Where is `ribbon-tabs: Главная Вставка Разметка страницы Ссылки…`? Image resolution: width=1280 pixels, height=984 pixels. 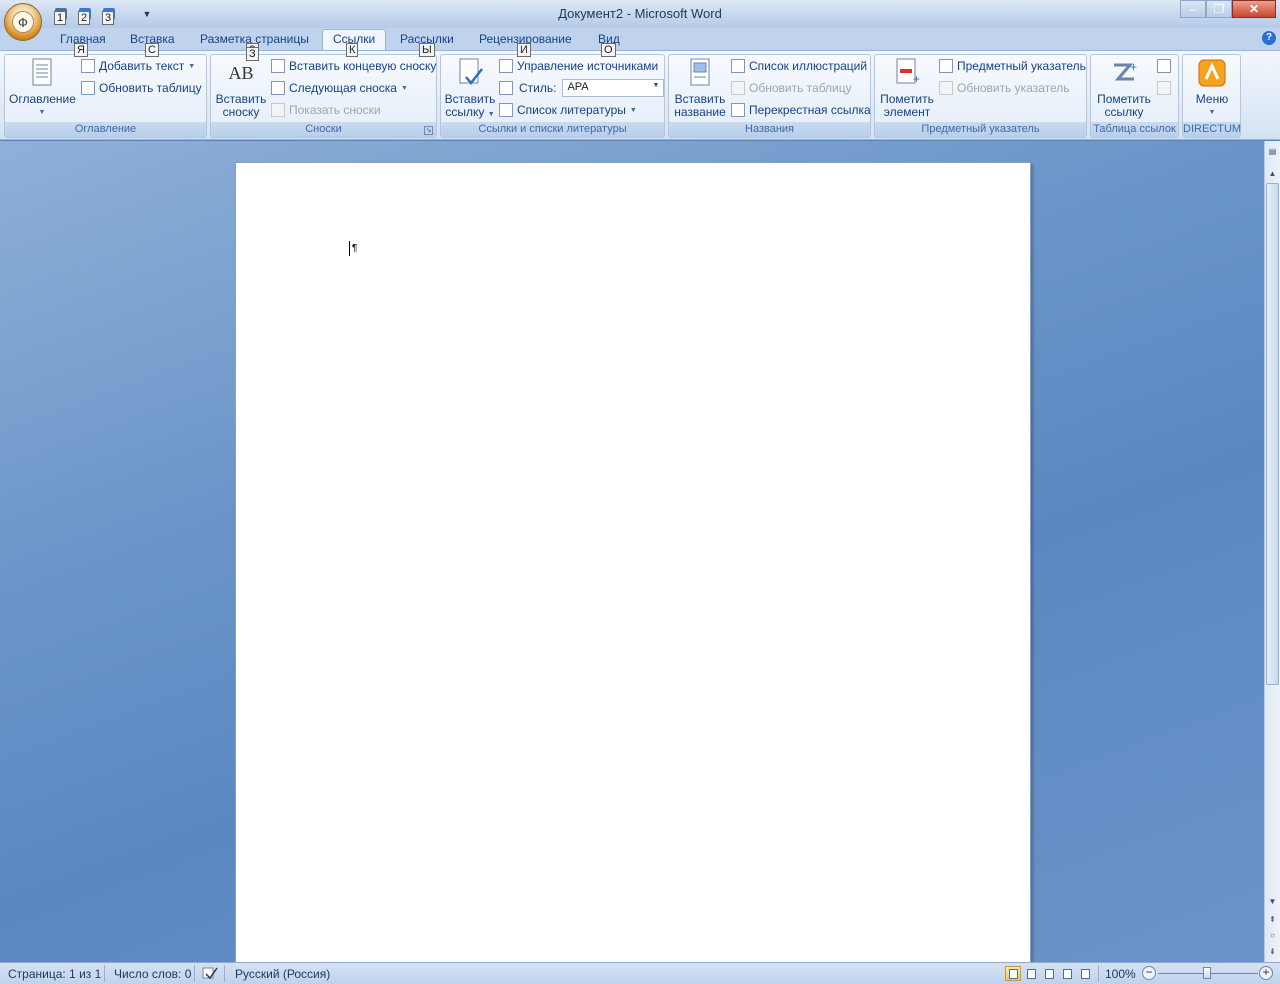 ribbon-tabs: Главная Вставка Разметка страницы Ссылки… is located at coordinates (640, 39).